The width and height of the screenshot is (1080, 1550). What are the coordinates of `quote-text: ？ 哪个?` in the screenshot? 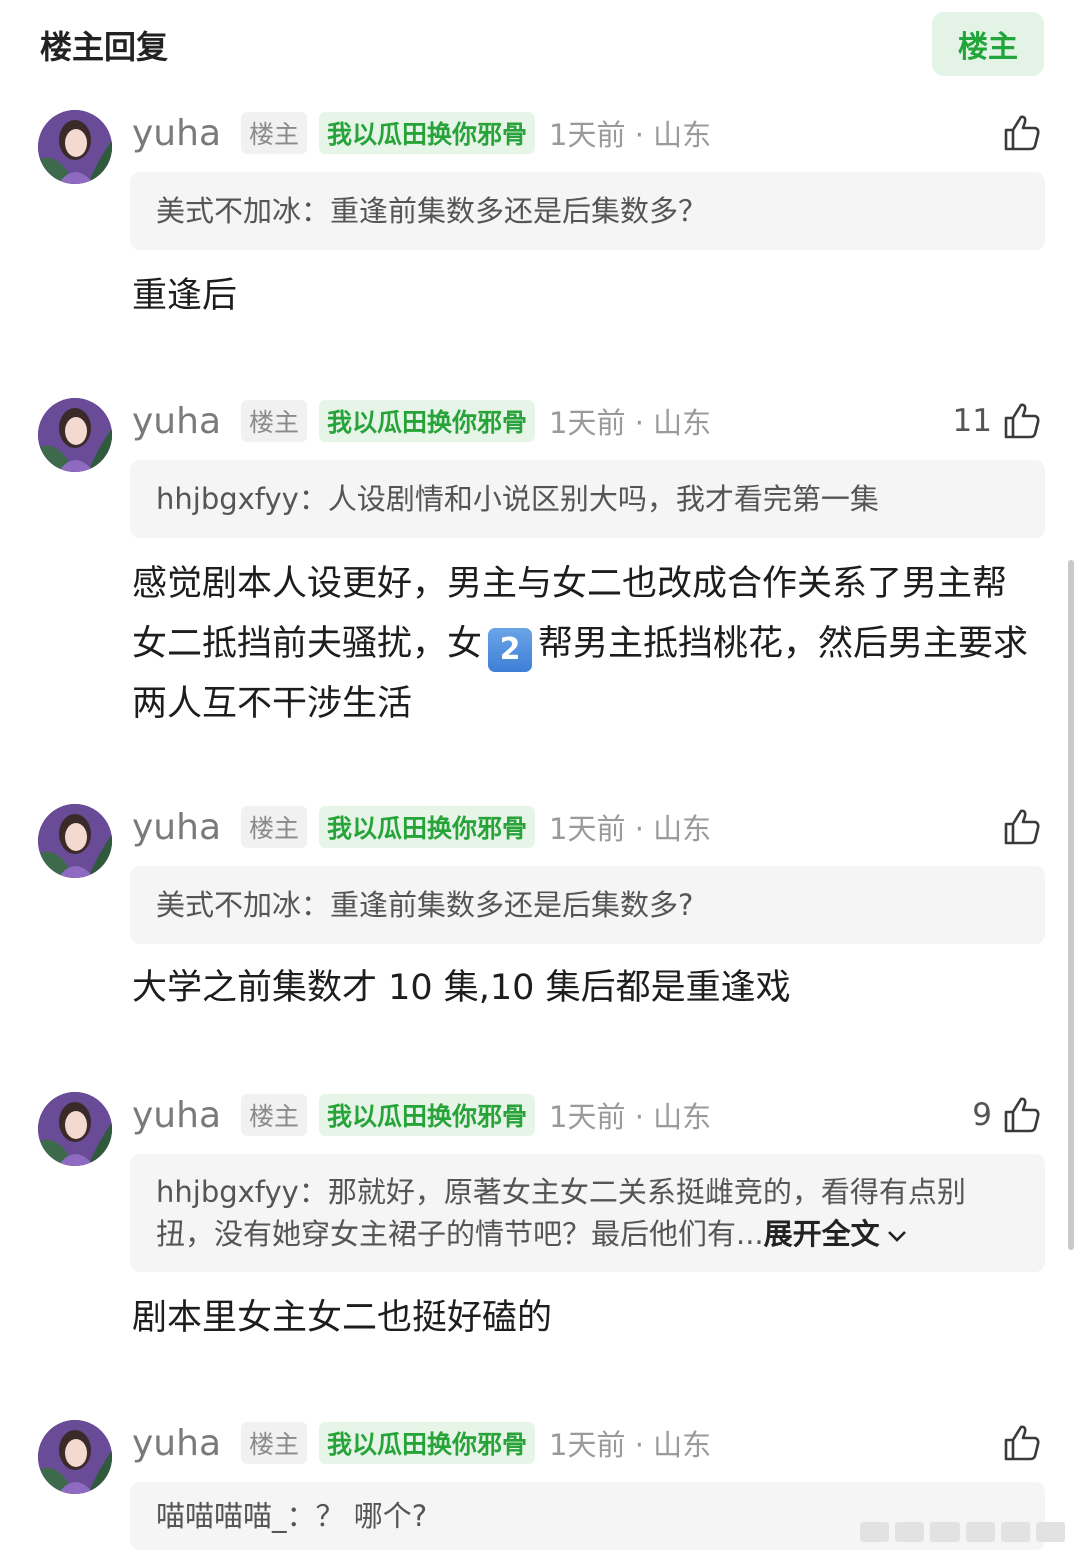 It's located at (371, 1516).